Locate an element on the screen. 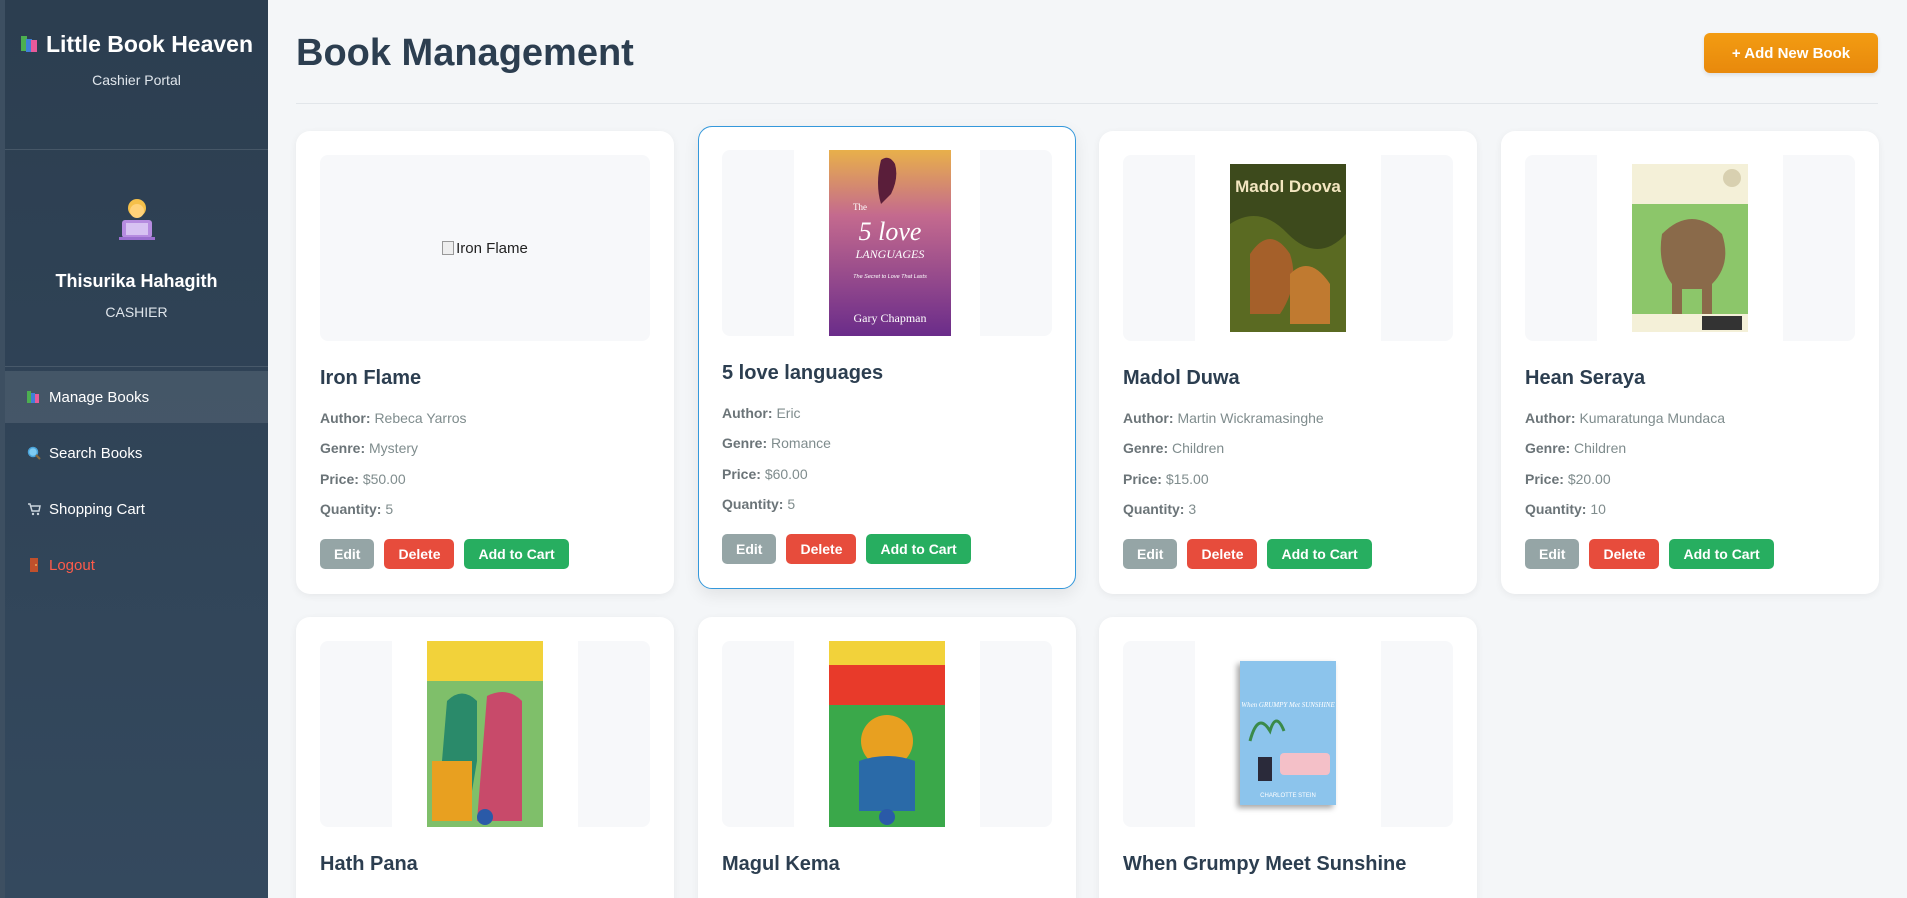  book-cover: Madol Doova is located at coordinates (1288, 248).